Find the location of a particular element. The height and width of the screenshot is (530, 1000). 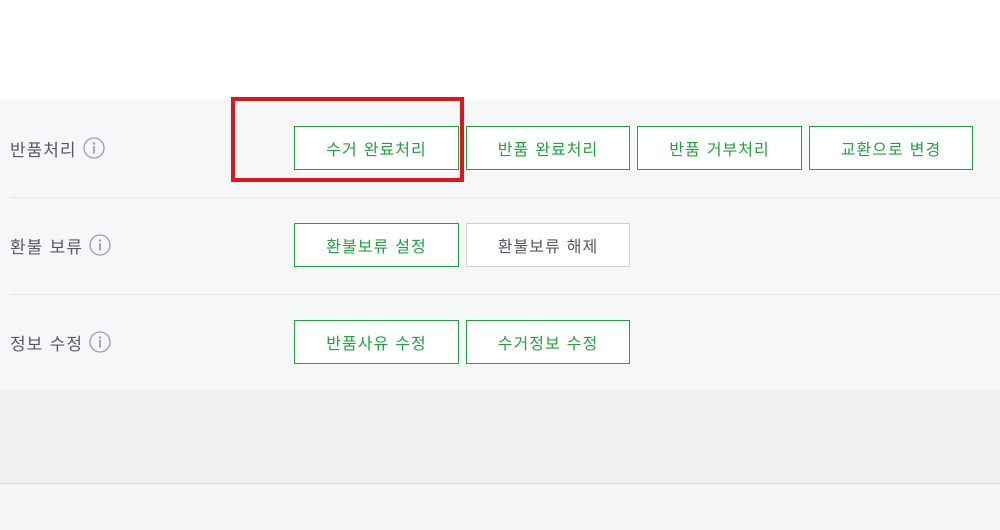

change-to-exchange-button: 교환으로 변경 is located at coordinates (891, 148).